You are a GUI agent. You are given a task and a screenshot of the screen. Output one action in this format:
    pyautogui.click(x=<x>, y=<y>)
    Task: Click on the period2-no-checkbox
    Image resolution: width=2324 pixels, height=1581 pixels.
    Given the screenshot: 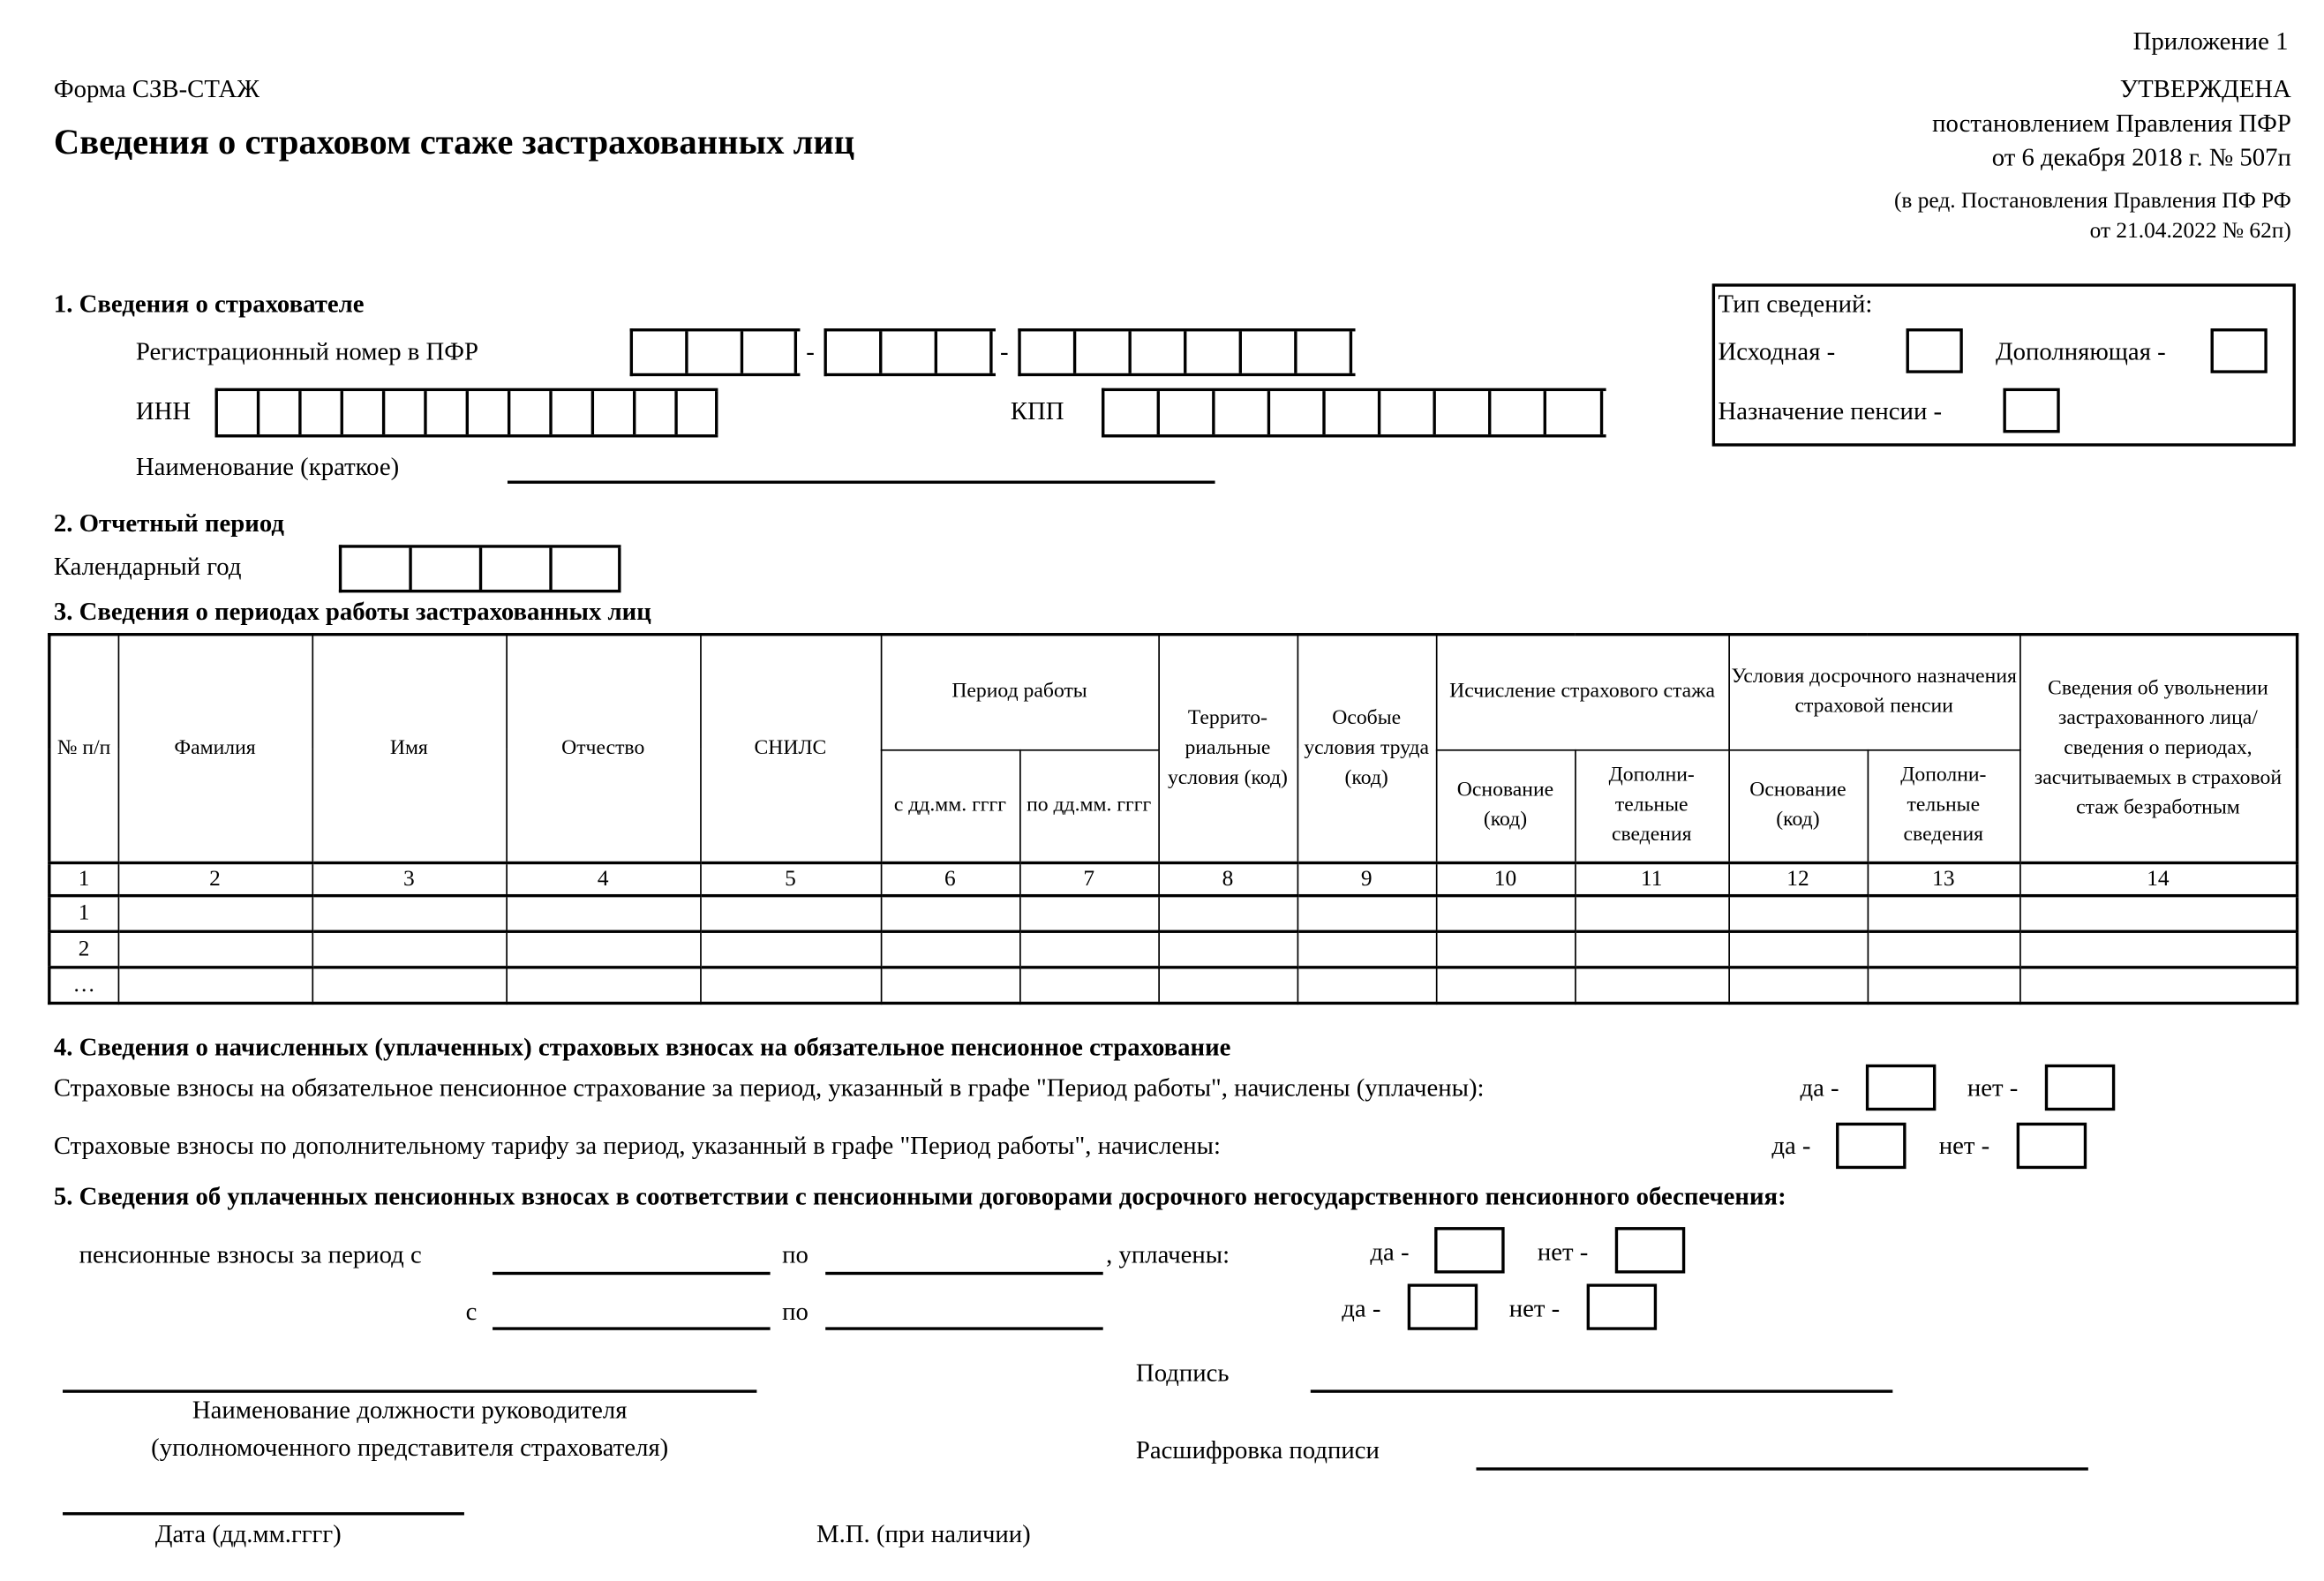 What is the action you would take?
    pyautogui.click(x=1622, y=1307)
    